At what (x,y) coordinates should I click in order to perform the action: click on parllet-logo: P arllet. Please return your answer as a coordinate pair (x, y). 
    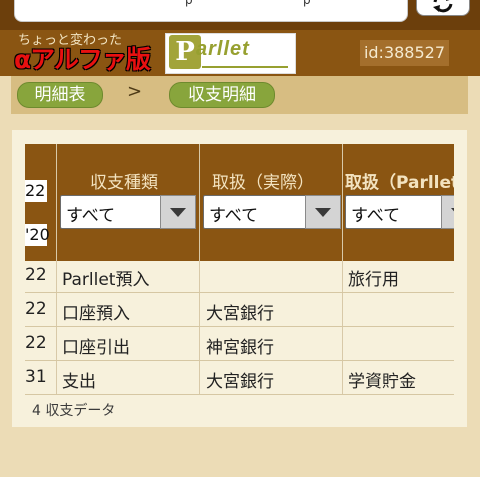
    Looking at the image, I should click on (230, 53).